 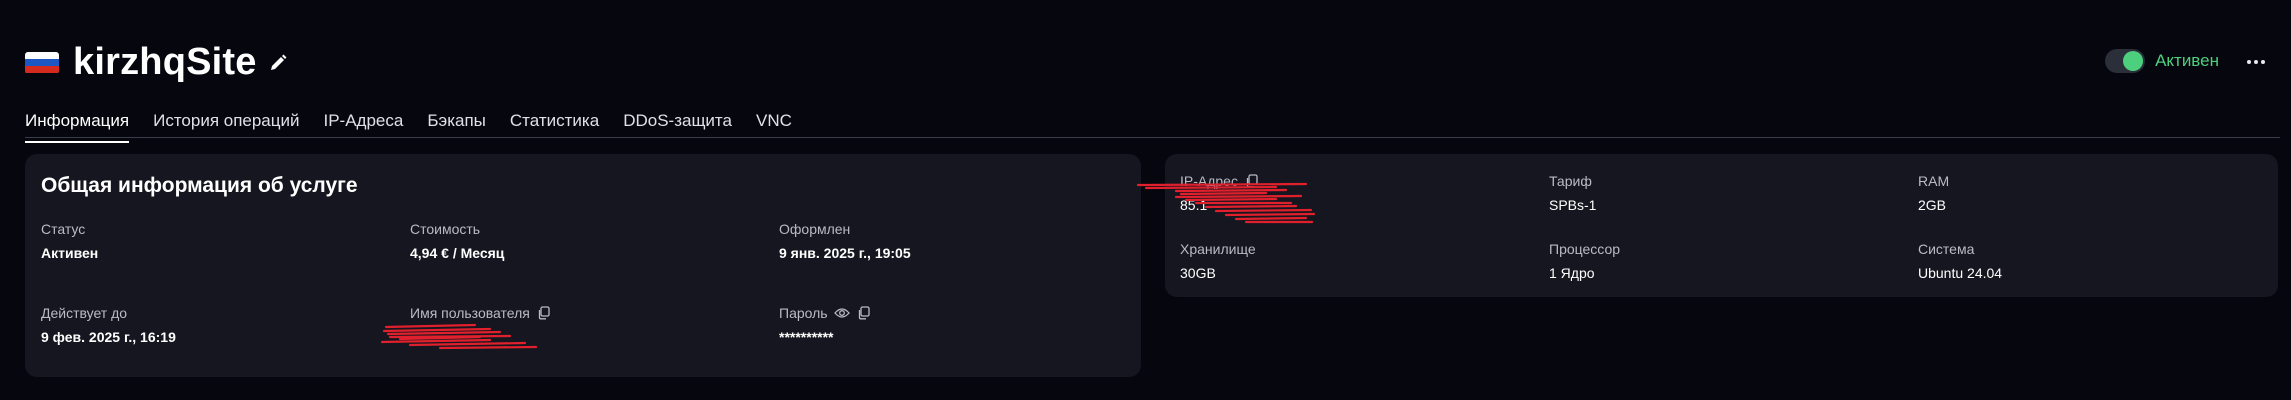 I want to click on cpu-field: Процессор 1 Ядро, so click(x=1584, y=261).